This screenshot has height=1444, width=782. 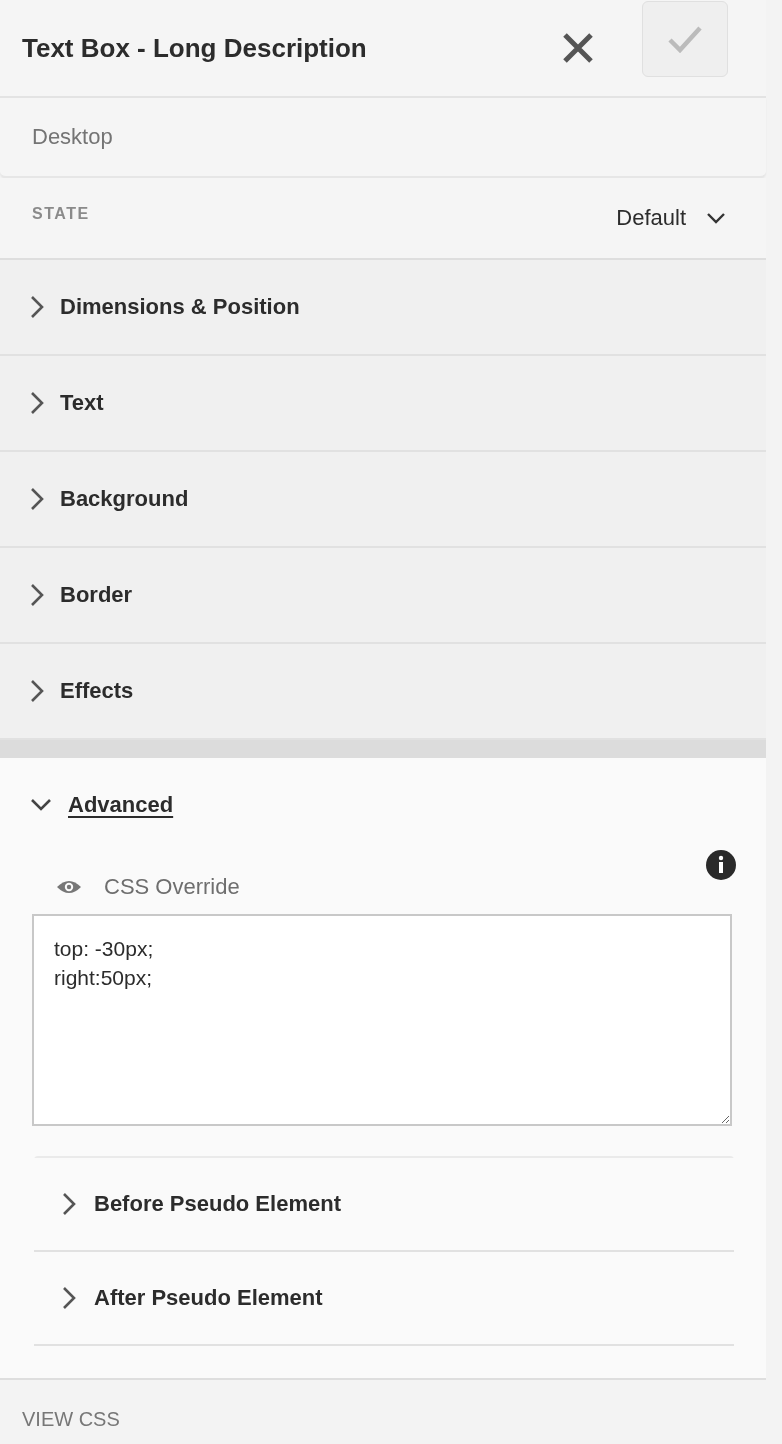 What do you see at coordinates (671, 218) in the screenshot?
I see `state-dropdown: Default` at bounding box center [671, 218].